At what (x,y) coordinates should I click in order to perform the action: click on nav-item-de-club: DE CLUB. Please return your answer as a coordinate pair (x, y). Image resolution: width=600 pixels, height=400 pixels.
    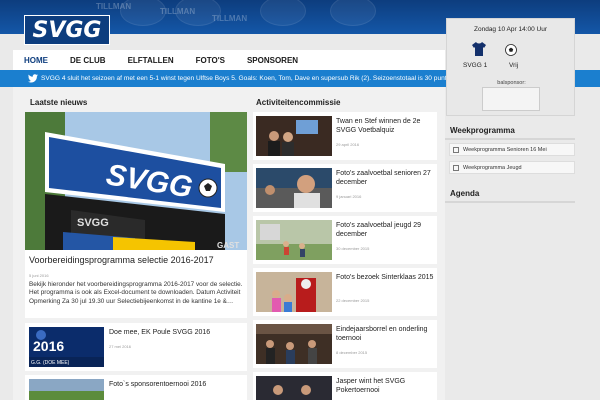
    Looking at the image, I should click on (88, 61).